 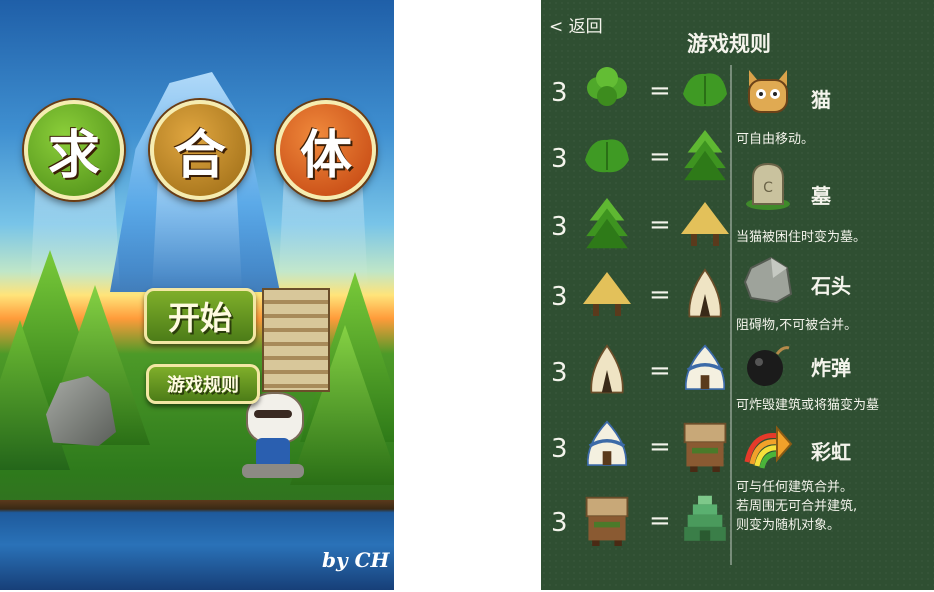 I want to click on cat-character, so click(x=273, y=437).